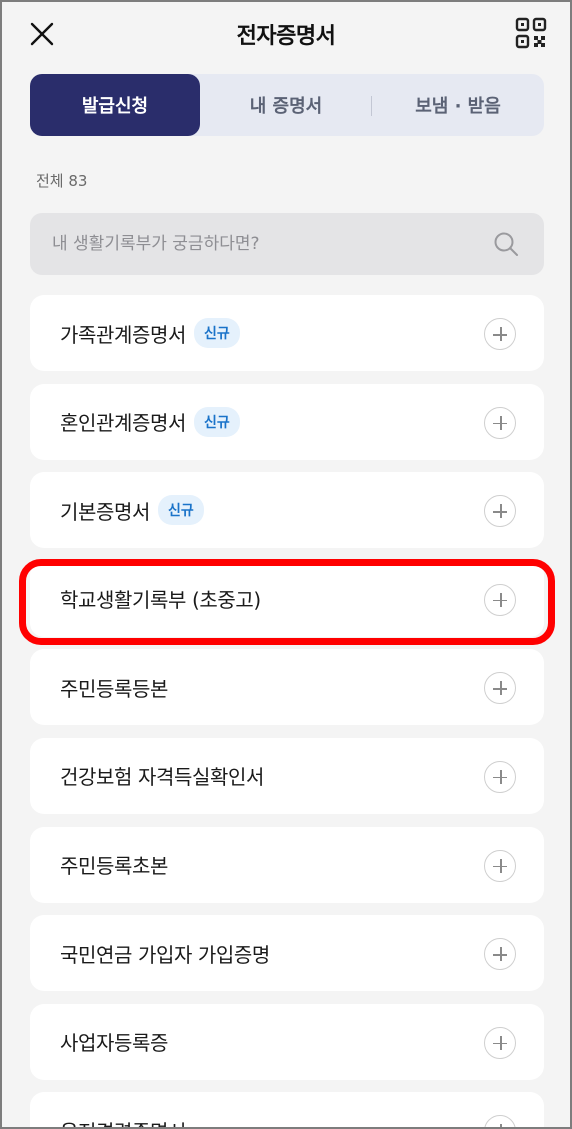  What do you see at coordinates (506, 244) in the screenshot?
I see `search-icon` at bounding box center [506, 244].